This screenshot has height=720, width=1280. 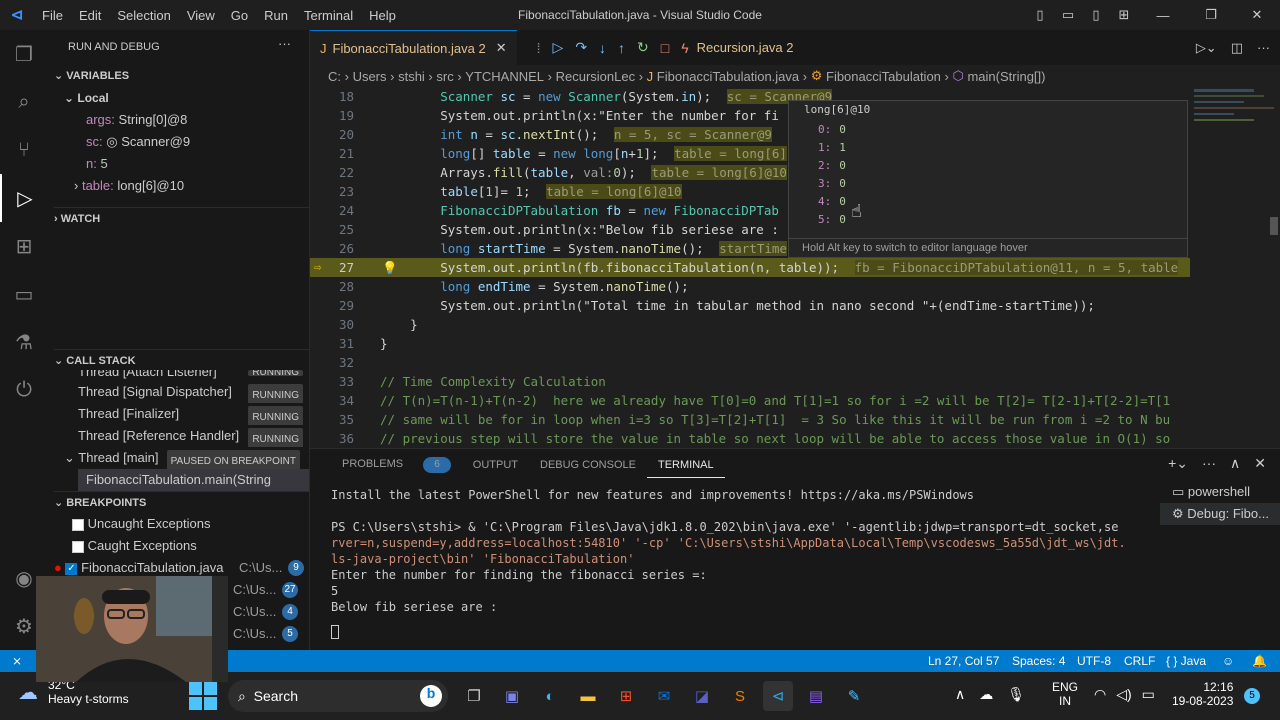 I want to click on extensions-icon: ⊞, so click(x=24, y=246).